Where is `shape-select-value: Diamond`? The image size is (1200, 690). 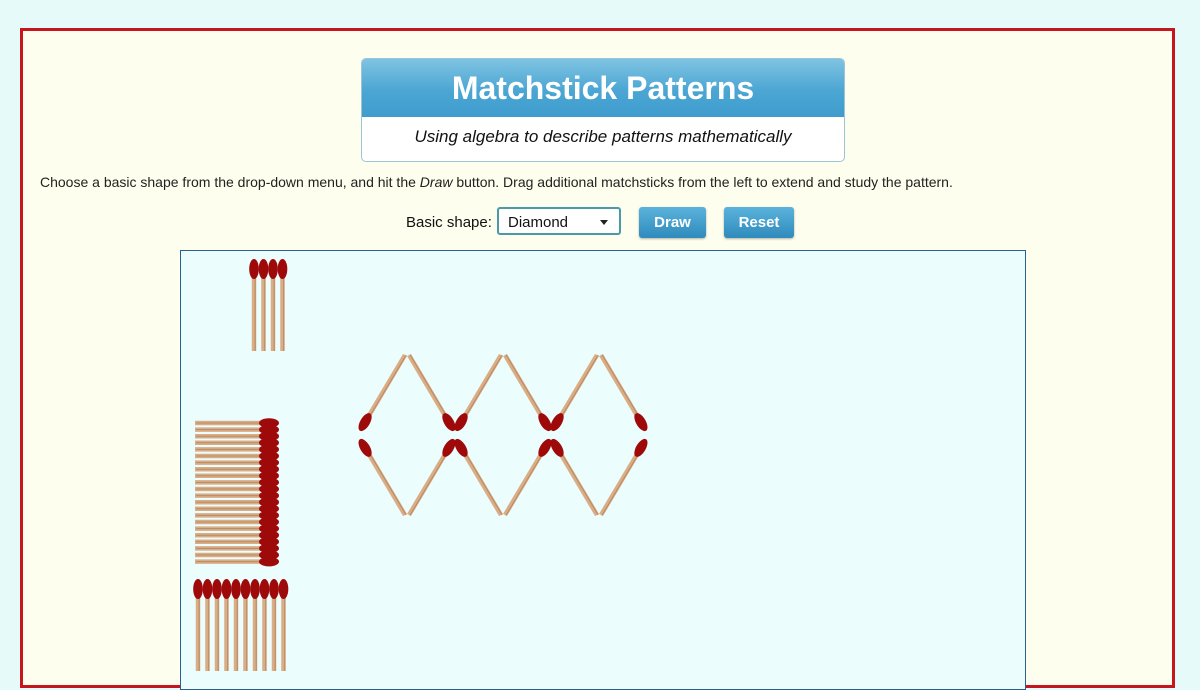
shape-select-value: Diamond is located at coordinates (538, 222).